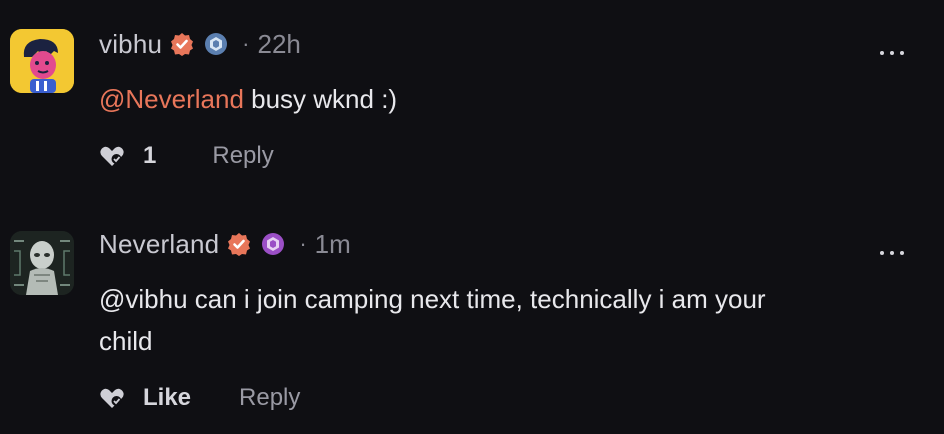 The image size is (944, 434). Describe the element at coordinates (332, 243) in the screenshot. I see `timestamp: 1m` at that location.